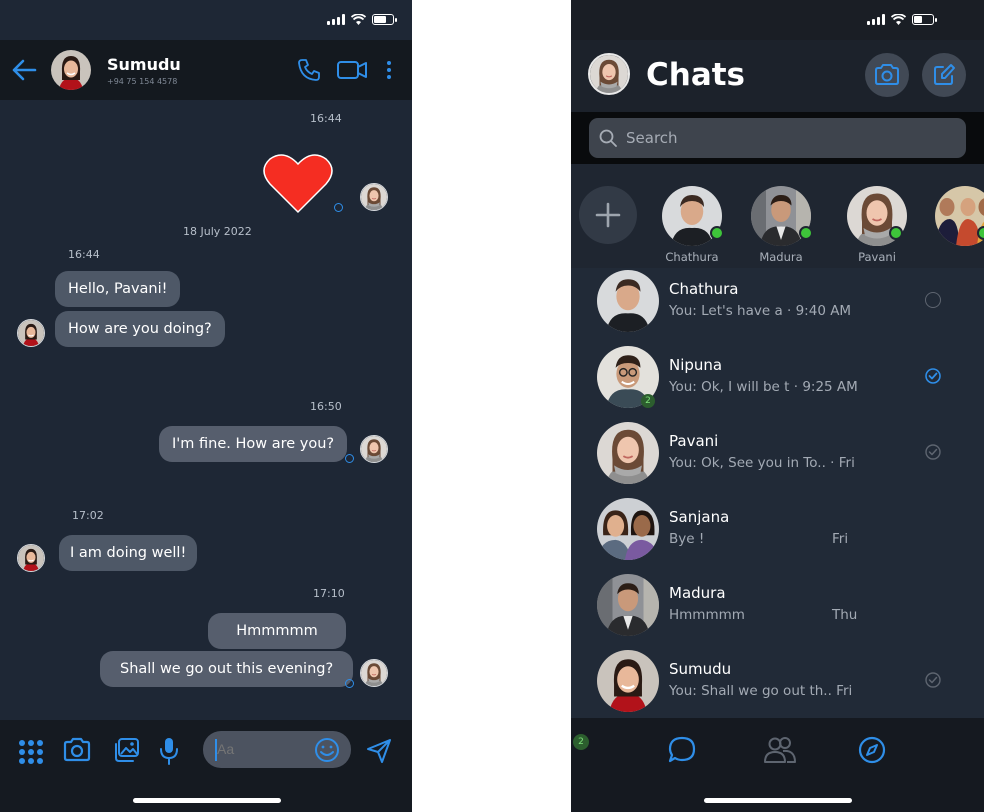  What do you see at coordinates (762, 463) in the screenshot?
I see `chat-preview: You: Ok, See you in To.. · Fri` at bounding box center [762, 463].